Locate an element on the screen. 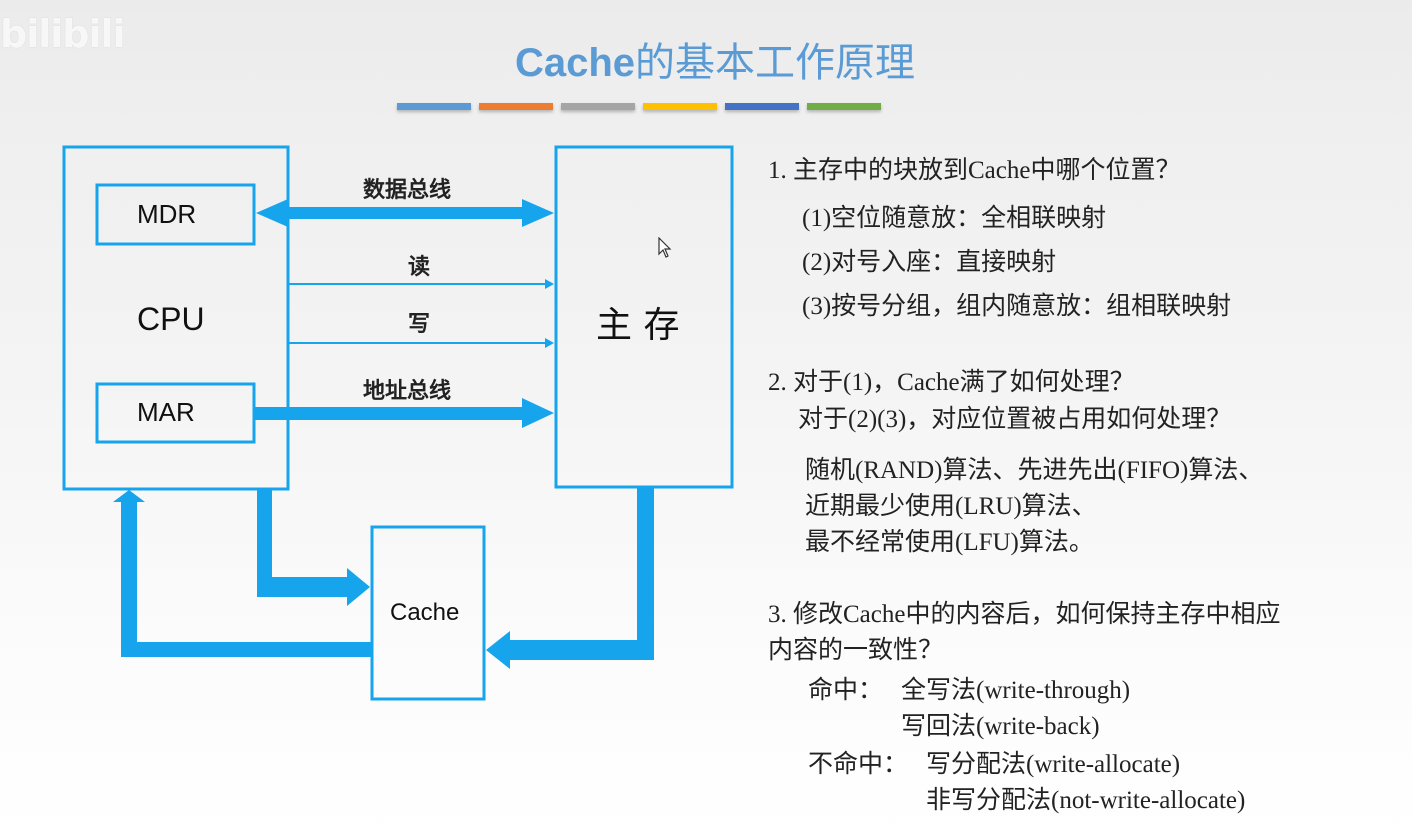  q1-question: 1. 主存中的块放到Cache中哪个位置？ is located at coordinates (974, 170).